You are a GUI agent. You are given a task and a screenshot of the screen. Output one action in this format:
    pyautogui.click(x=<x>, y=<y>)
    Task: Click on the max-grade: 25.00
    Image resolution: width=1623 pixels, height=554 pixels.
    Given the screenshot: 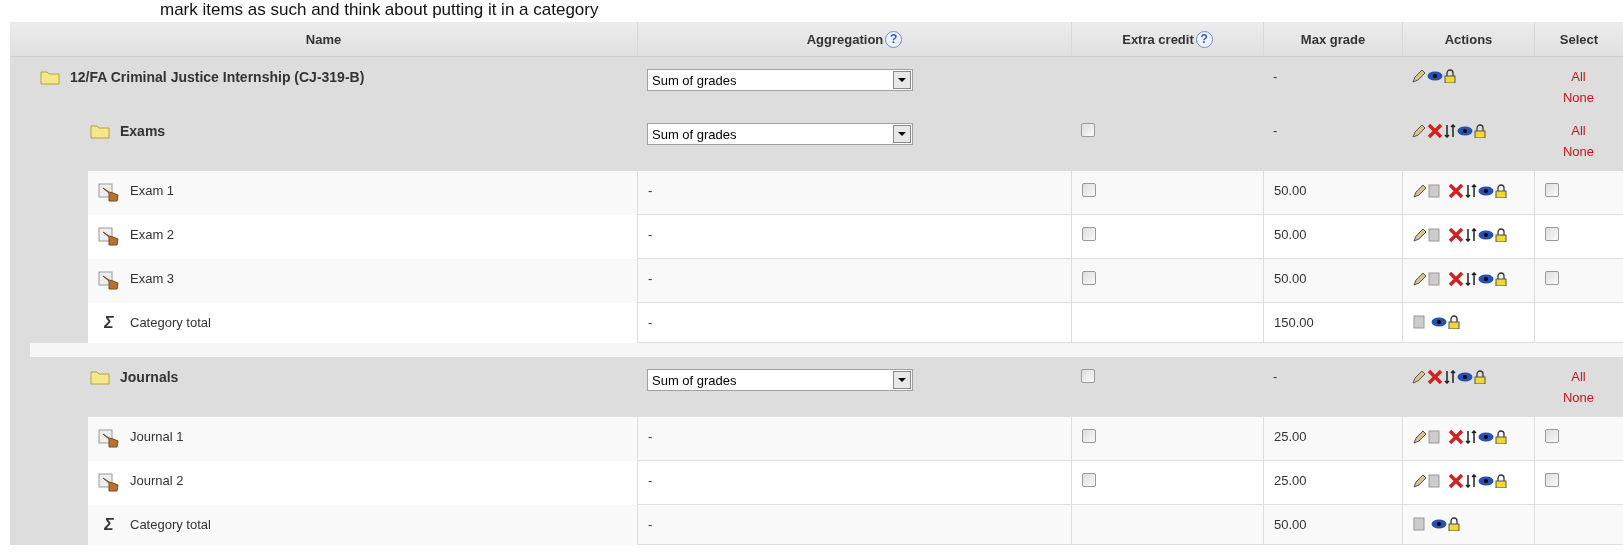 What is the action you would take?
    pyautogui.click(x=1290, y=480)
    